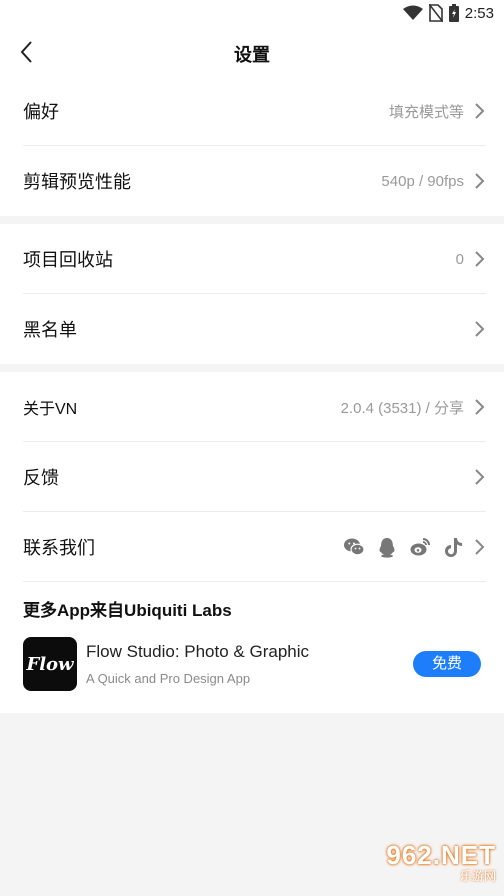 Image resolution: width=504 pixels, height=896 pixels. What do you see at coordinates (50, 409) in the screenshot?
I see `row-label: 关于VN` at bounding box center [50, 409].